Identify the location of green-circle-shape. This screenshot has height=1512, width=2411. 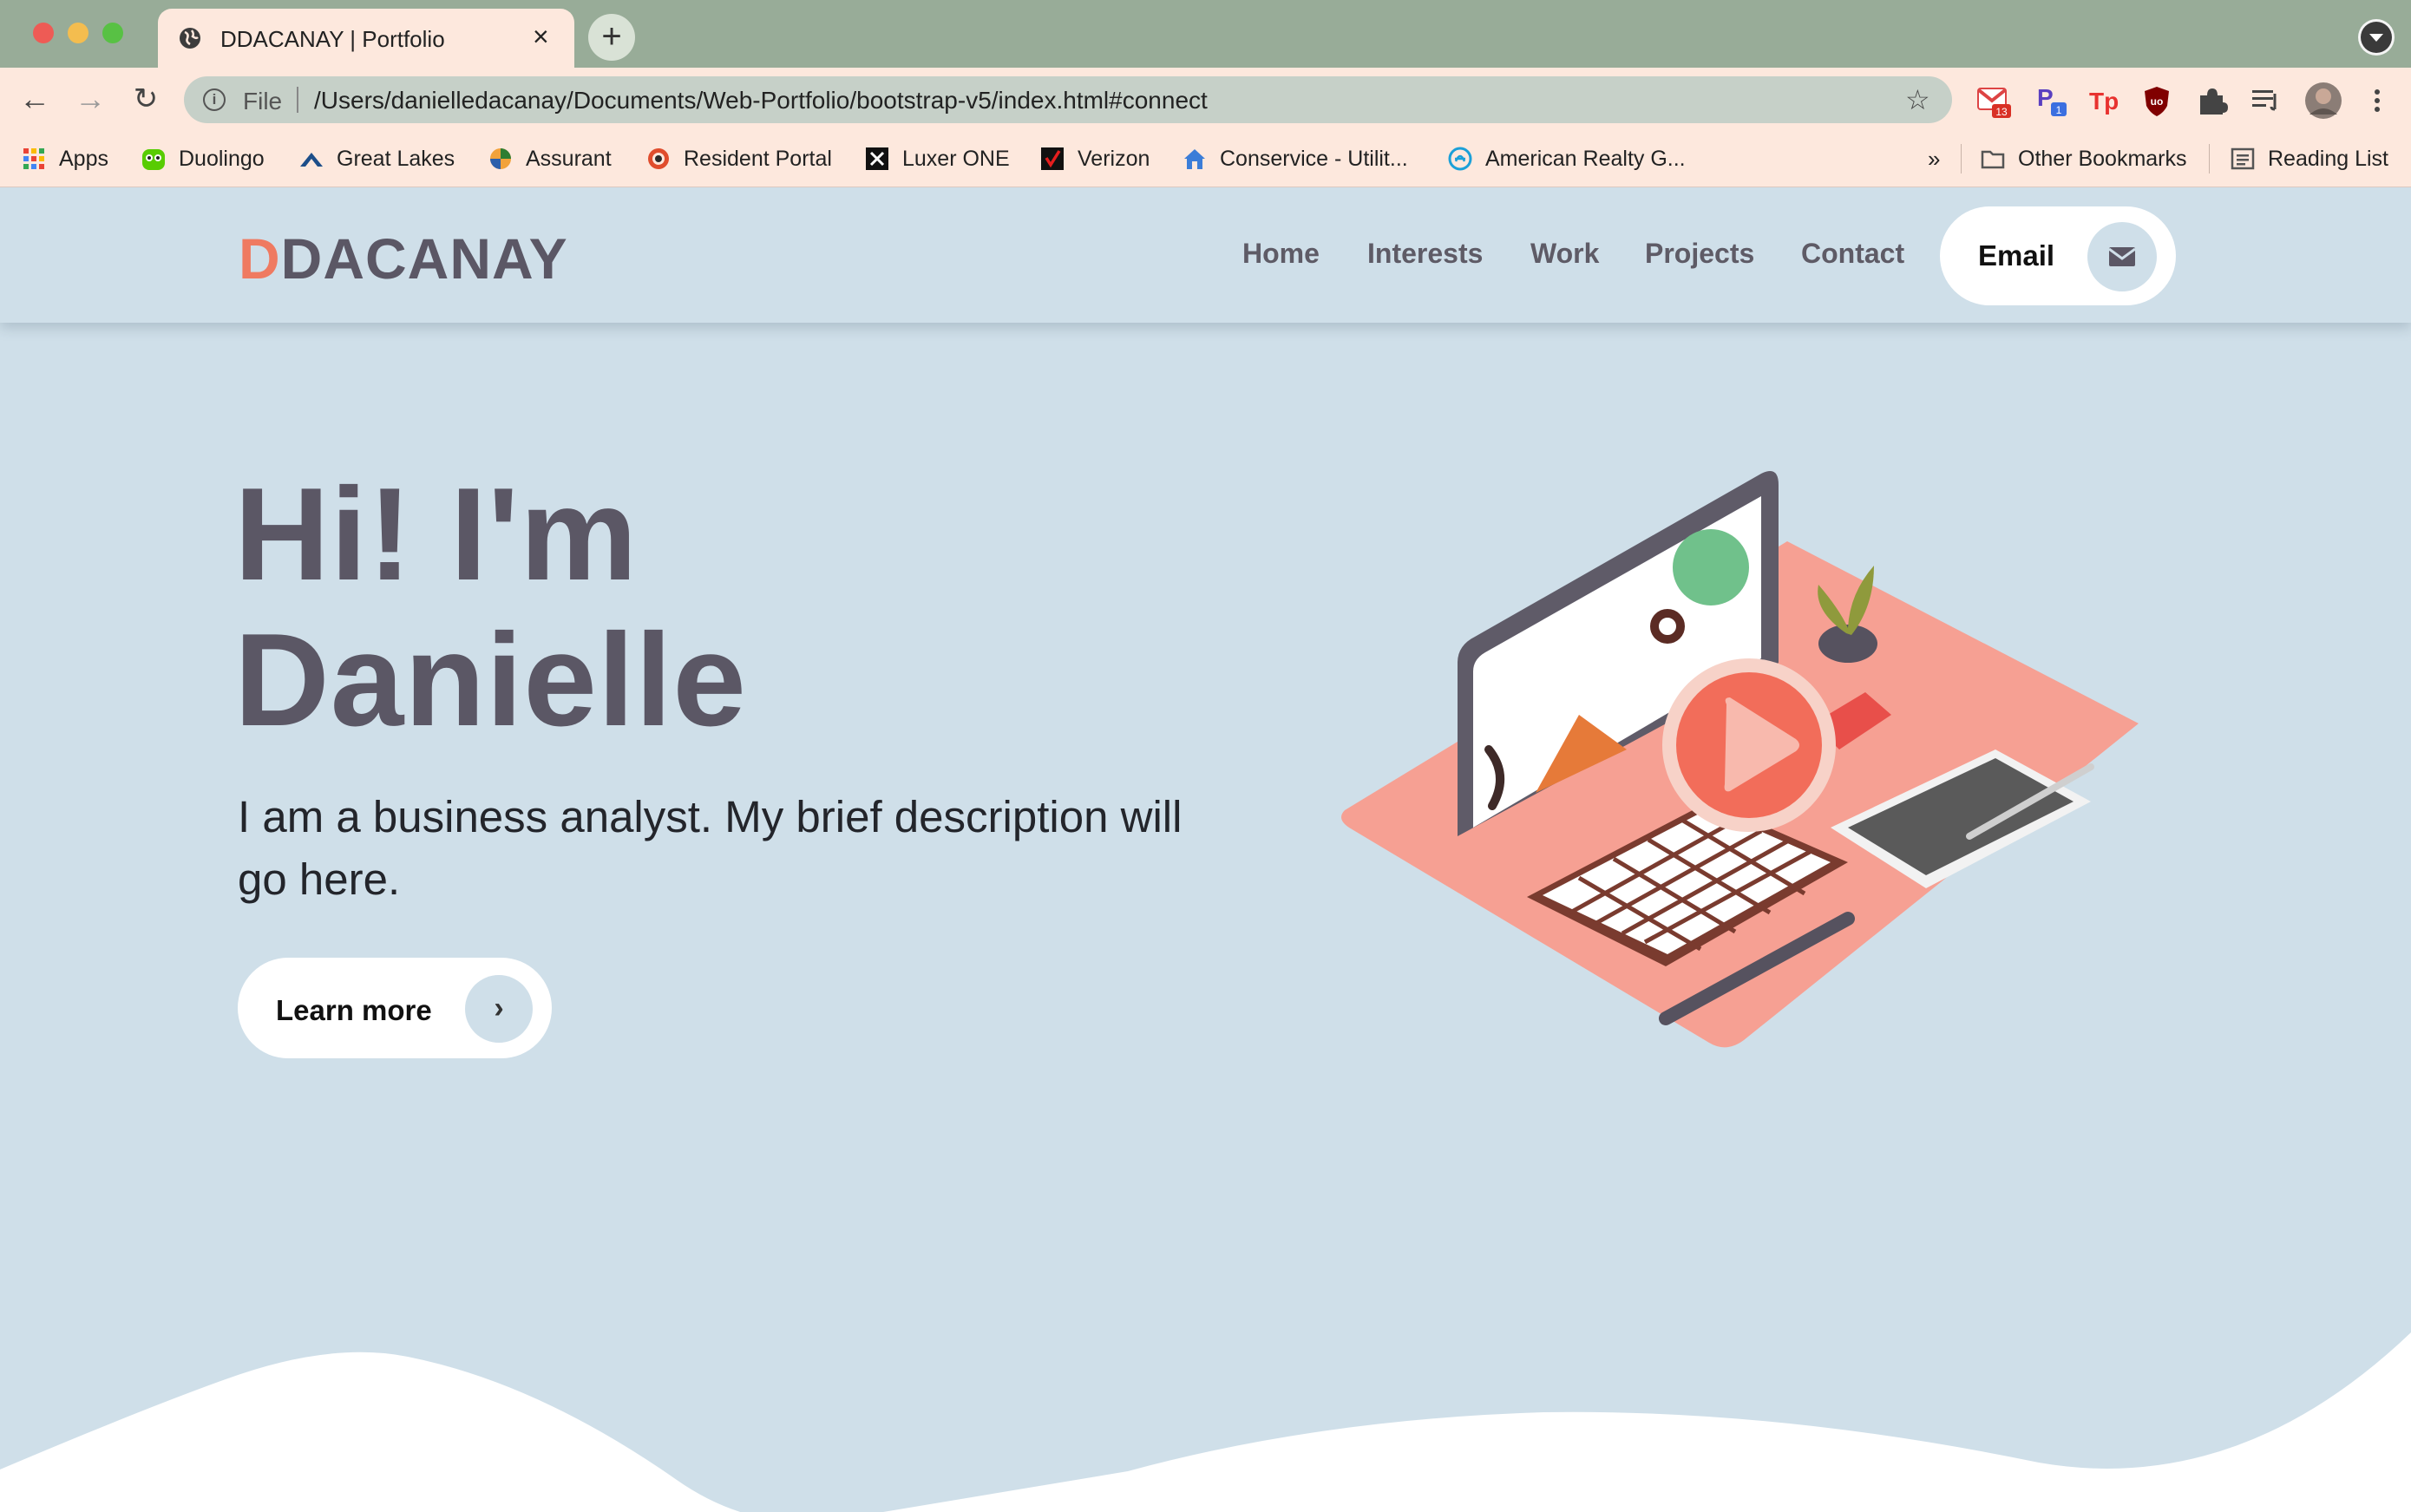
(1711, 567).